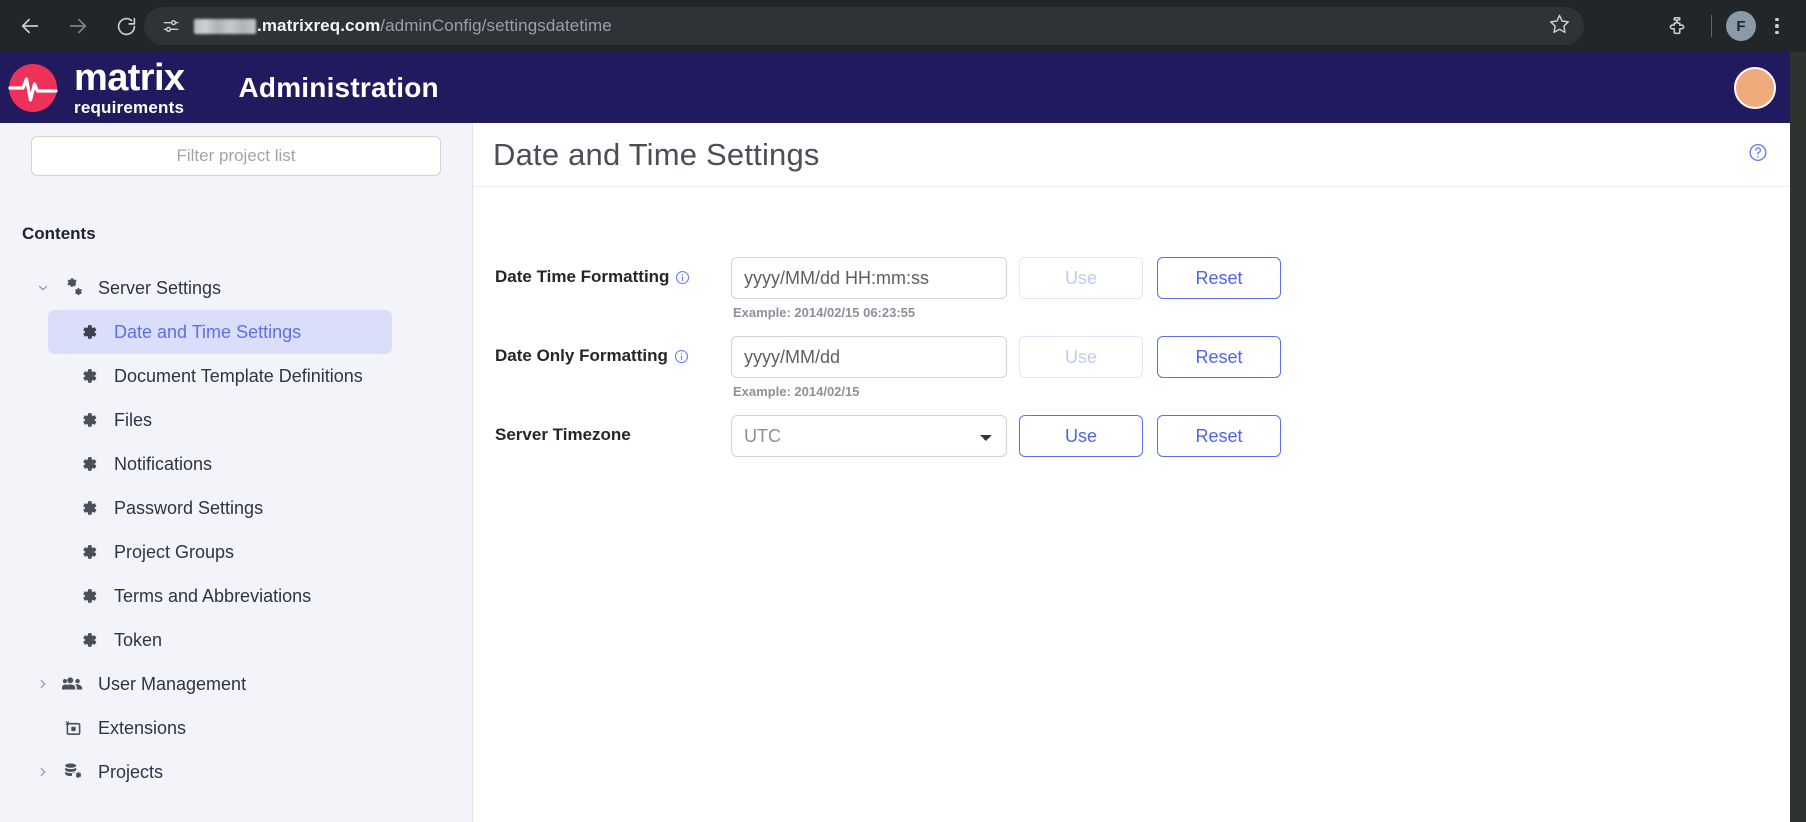 The width and height of the screenshot is (1806, 822). Describe the element at coordinates (1755, 87) in the screenshot. I see `user-avatar` at that location.